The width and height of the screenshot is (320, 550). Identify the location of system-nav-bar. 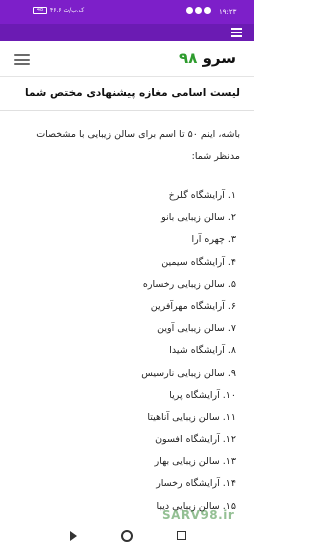
(127, 536).